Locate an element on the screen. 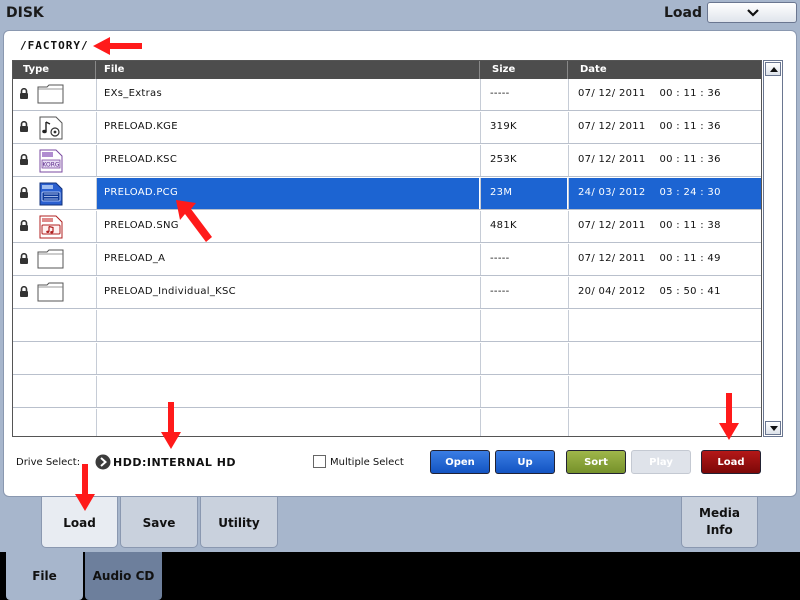 Image resolution: width=800 pixels, height=600 pixels. page-menu-label: Load is located at coordinates (683, 13).